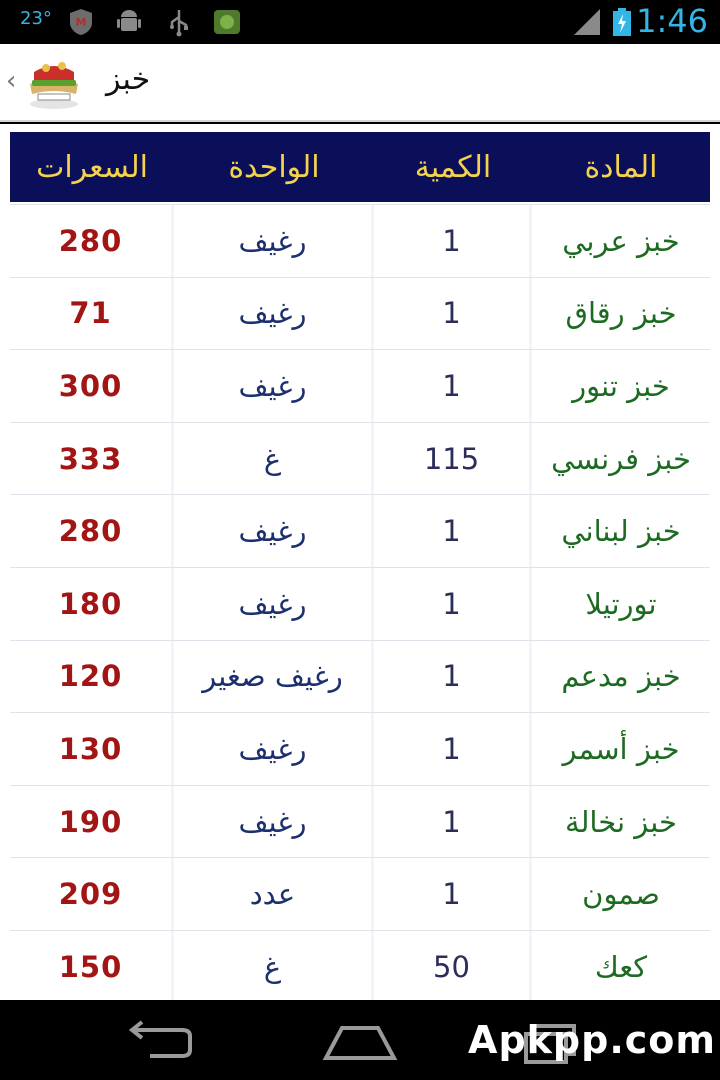 Image resolution: width=720 pixels, height=1080 pixels. I want to click on page-title: خبز, so click(128, 79).